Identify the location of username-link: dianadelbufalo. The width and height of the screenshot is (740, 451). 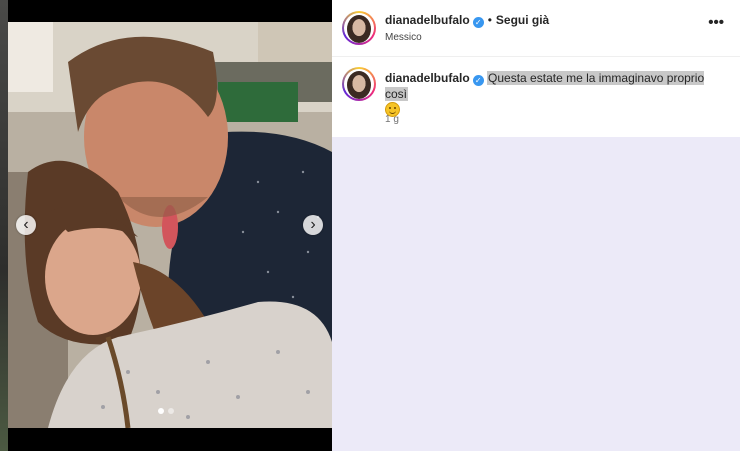
(427, 20).